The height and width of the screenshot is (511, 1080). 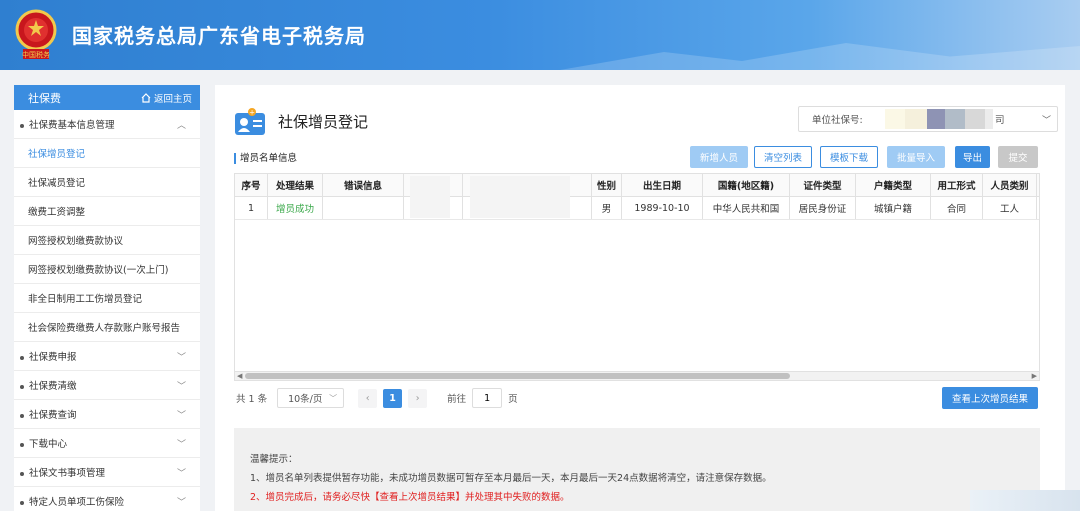 I want to click on sidebar-group-injury-insurance: 特定人员单项工伤保险 ﹀, so click(x=107, y=499).